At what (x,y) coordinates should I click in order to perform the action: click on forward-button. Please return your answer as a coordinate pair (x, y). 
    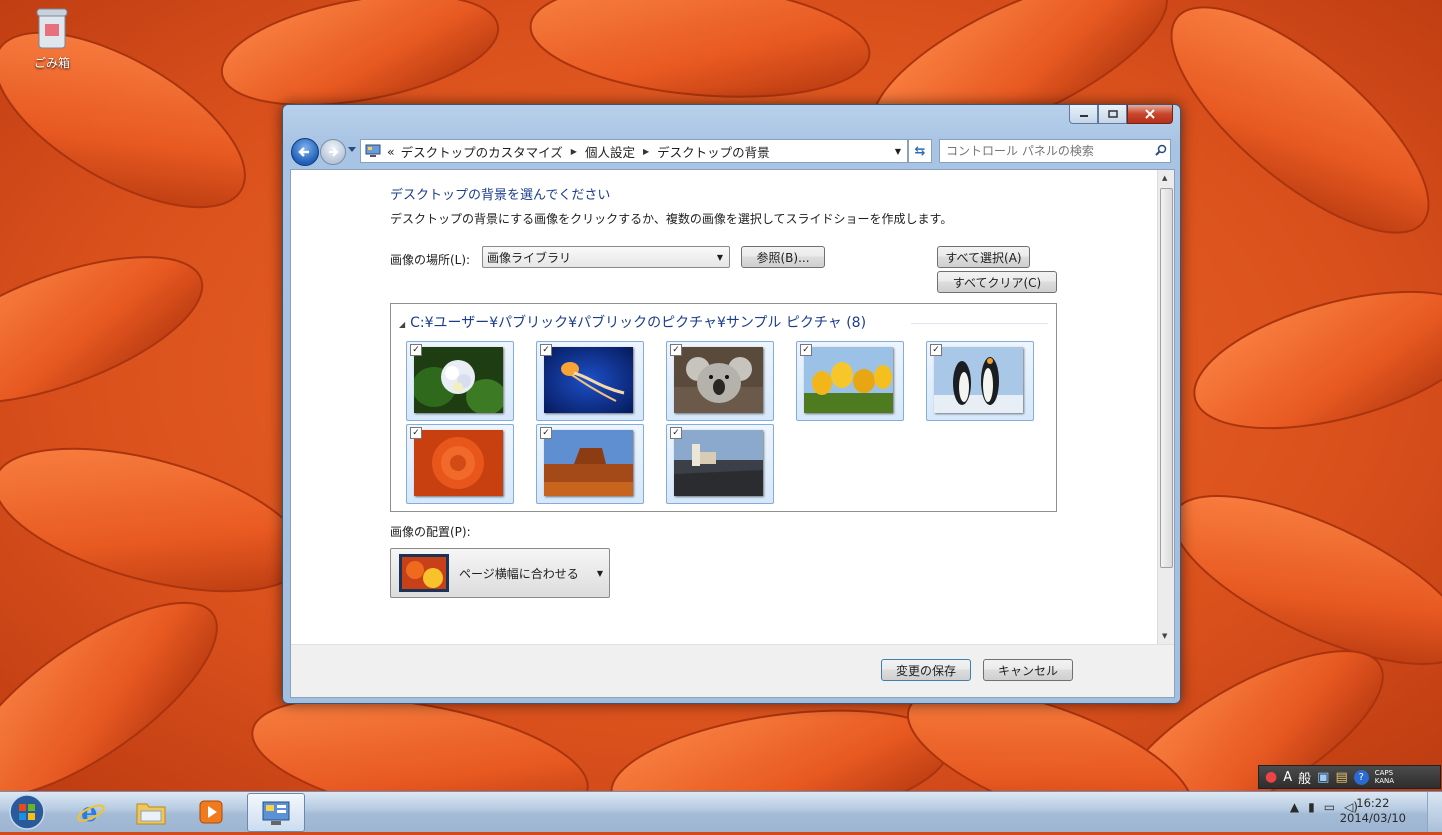
    Looking at the image, I should click on (333, 152).